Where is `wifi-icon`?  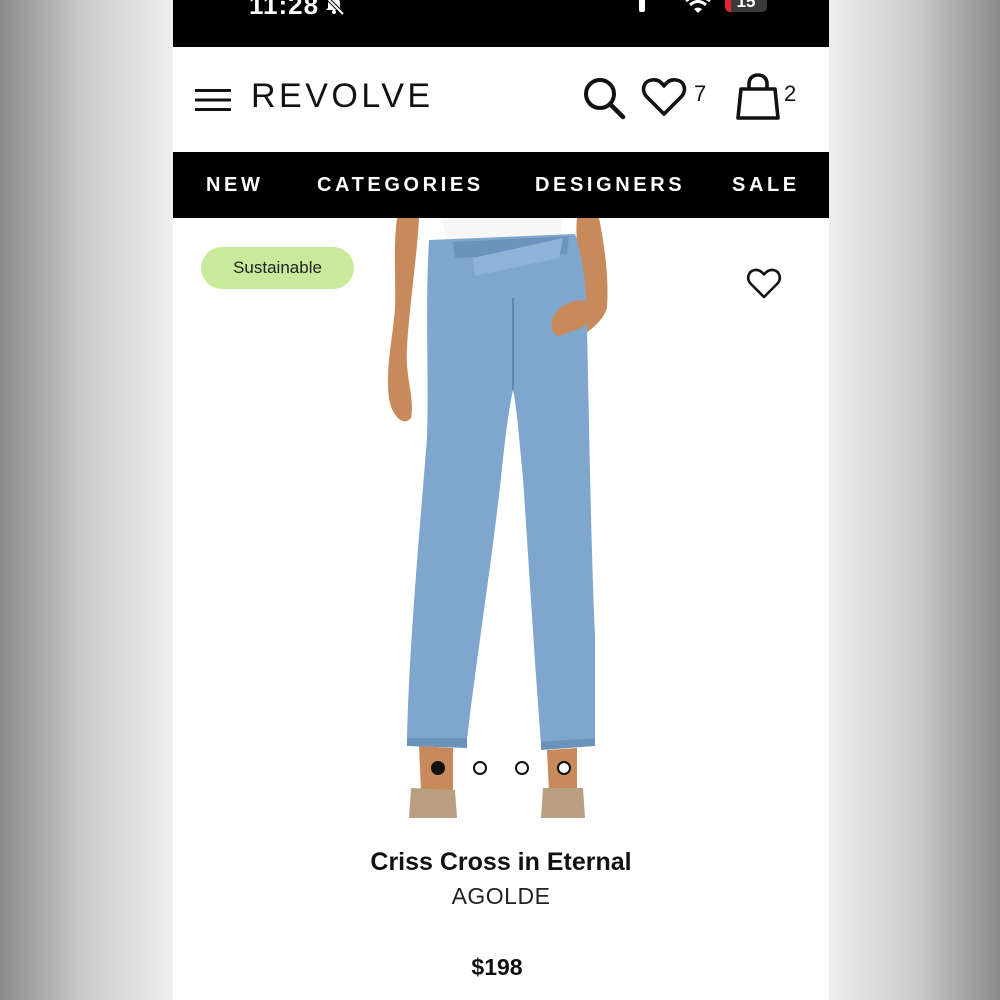 wifi-icon is located at coordinates (698, 6).